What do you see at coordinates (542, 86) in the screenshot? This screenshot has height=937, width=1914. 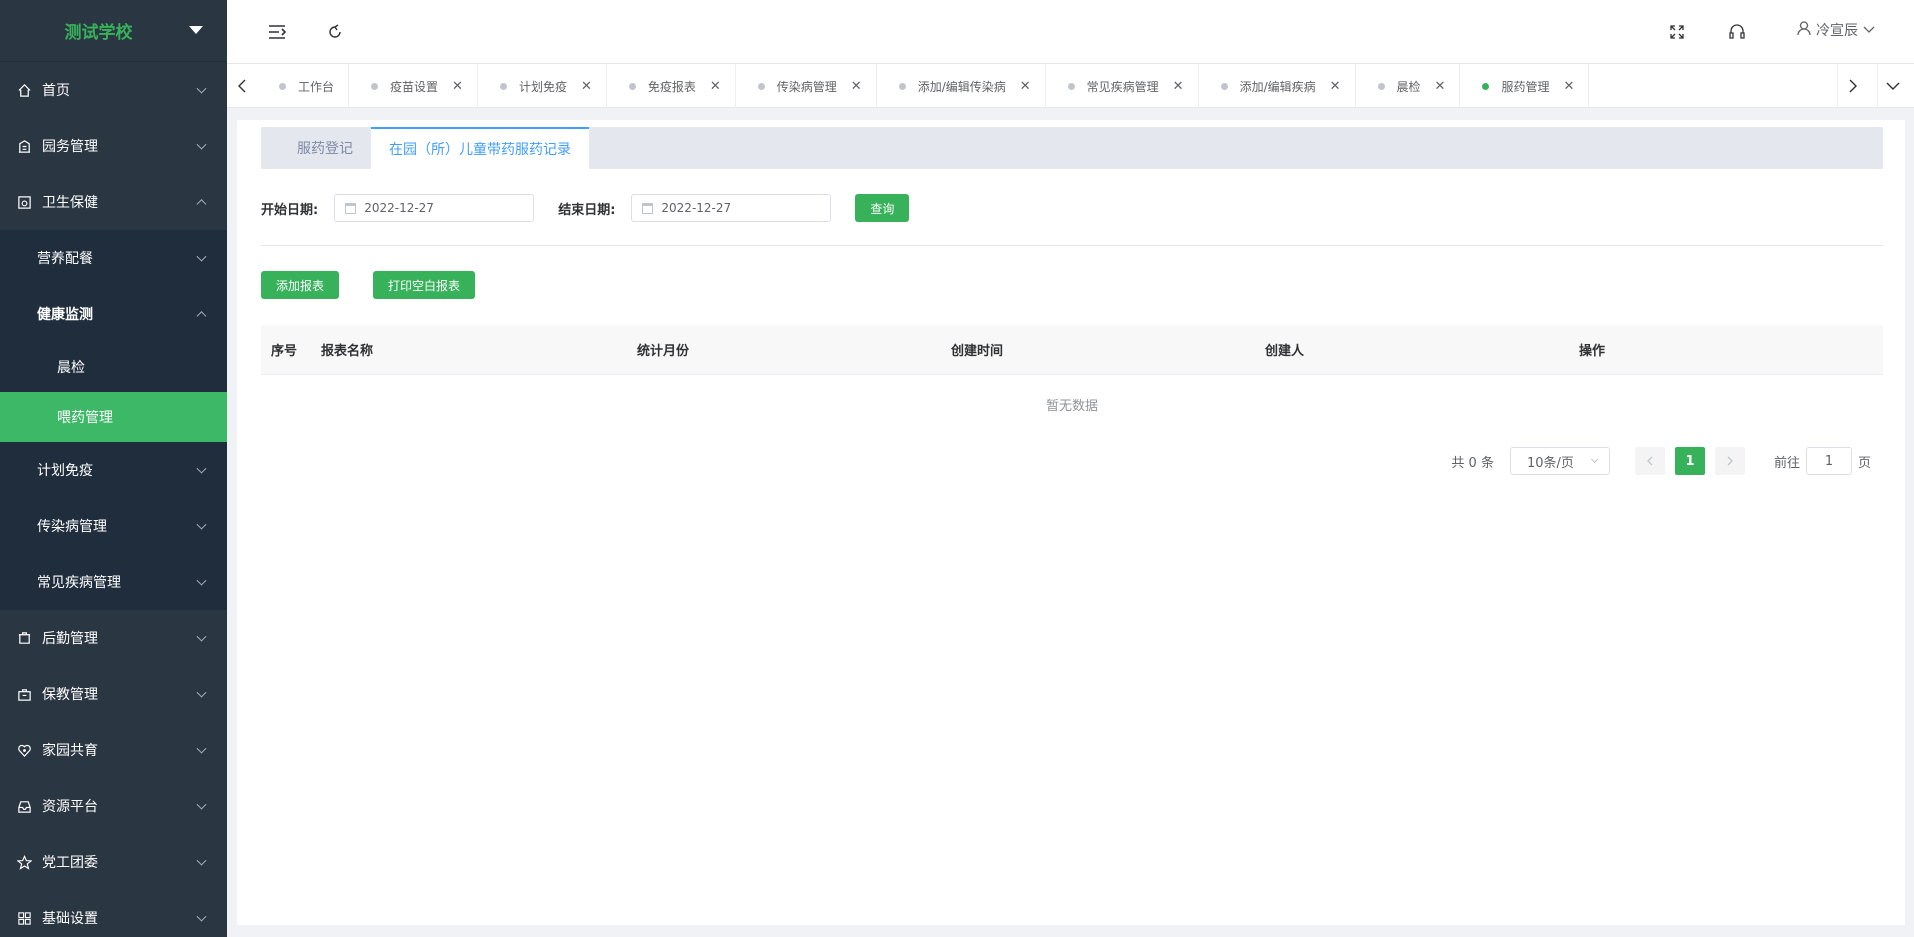 I see `tab-immunization-plan: 计划免疫 ✕` at bounding box center [542, 86].